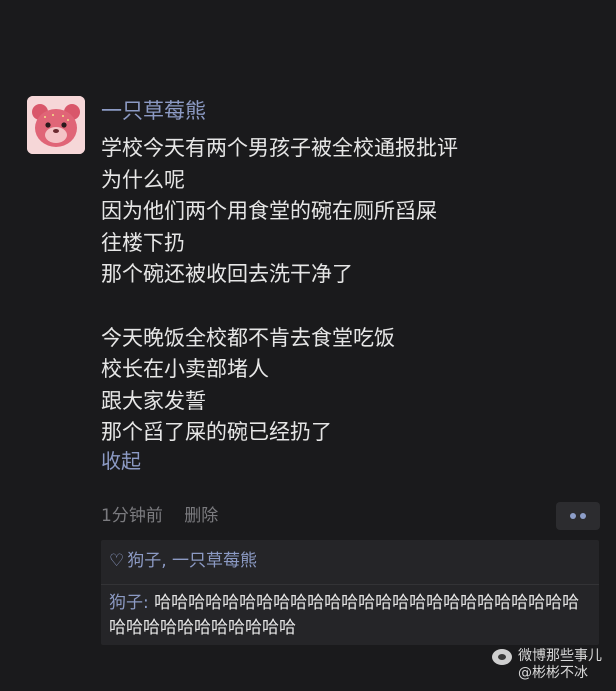 This screenshot has width=616, height=691. I want to click on strawberry-bear-avatar-icon, so click(56, 125).